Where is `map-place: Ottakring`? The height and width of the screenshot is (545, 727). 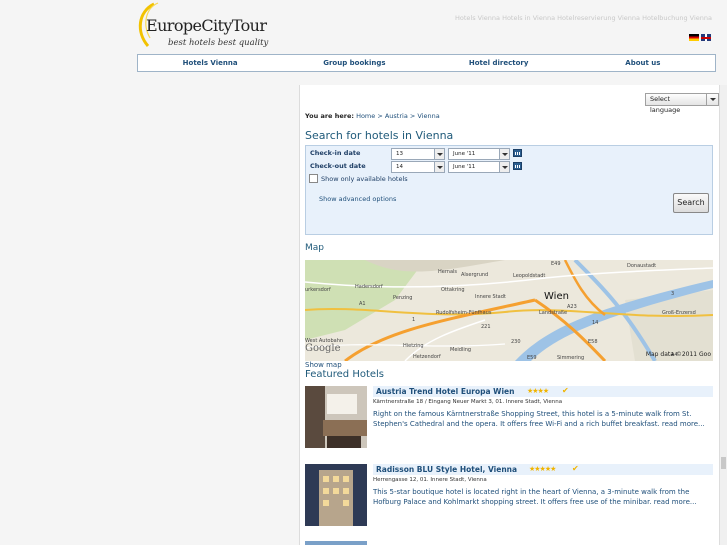 map-place: Ottakring is located at coordinates (453, 290).